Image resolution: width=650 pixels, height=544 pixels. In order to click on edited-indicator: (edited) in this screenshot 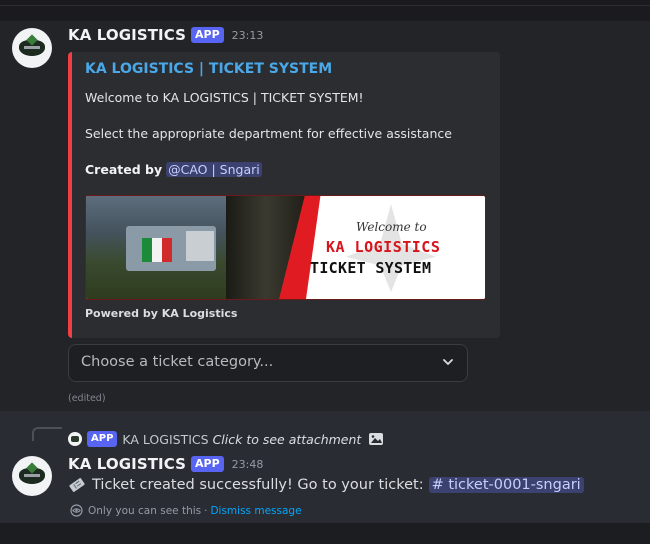, I will do `click(87, 398)`.